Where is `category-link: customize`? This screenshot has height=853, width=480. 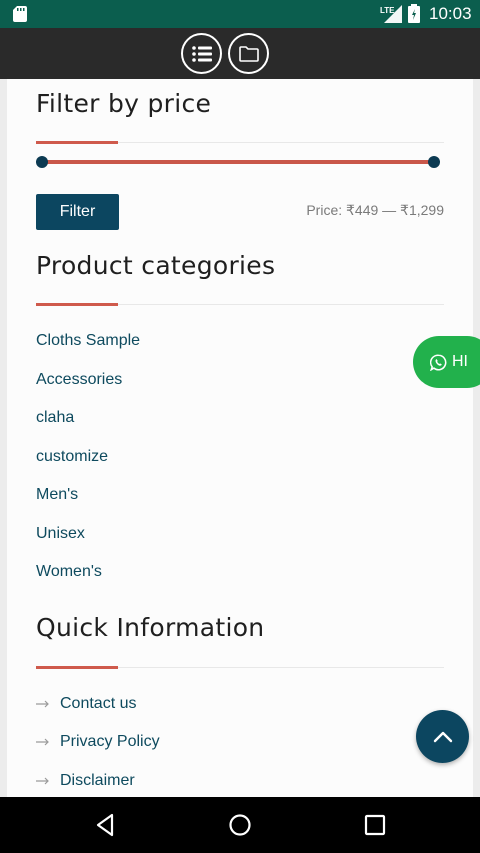 category-link: customize is located at coordinates (72, 457).